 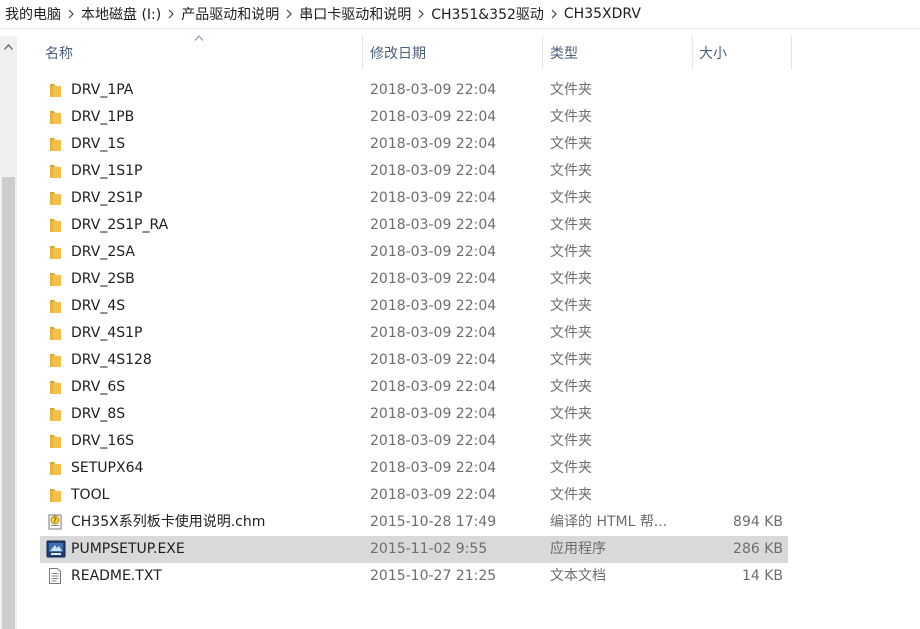 What do you see at coordinates (433, 576) in the screenshot?
I see `file-date: 2015-10-27 21:25` at bounding box center [433, 576].